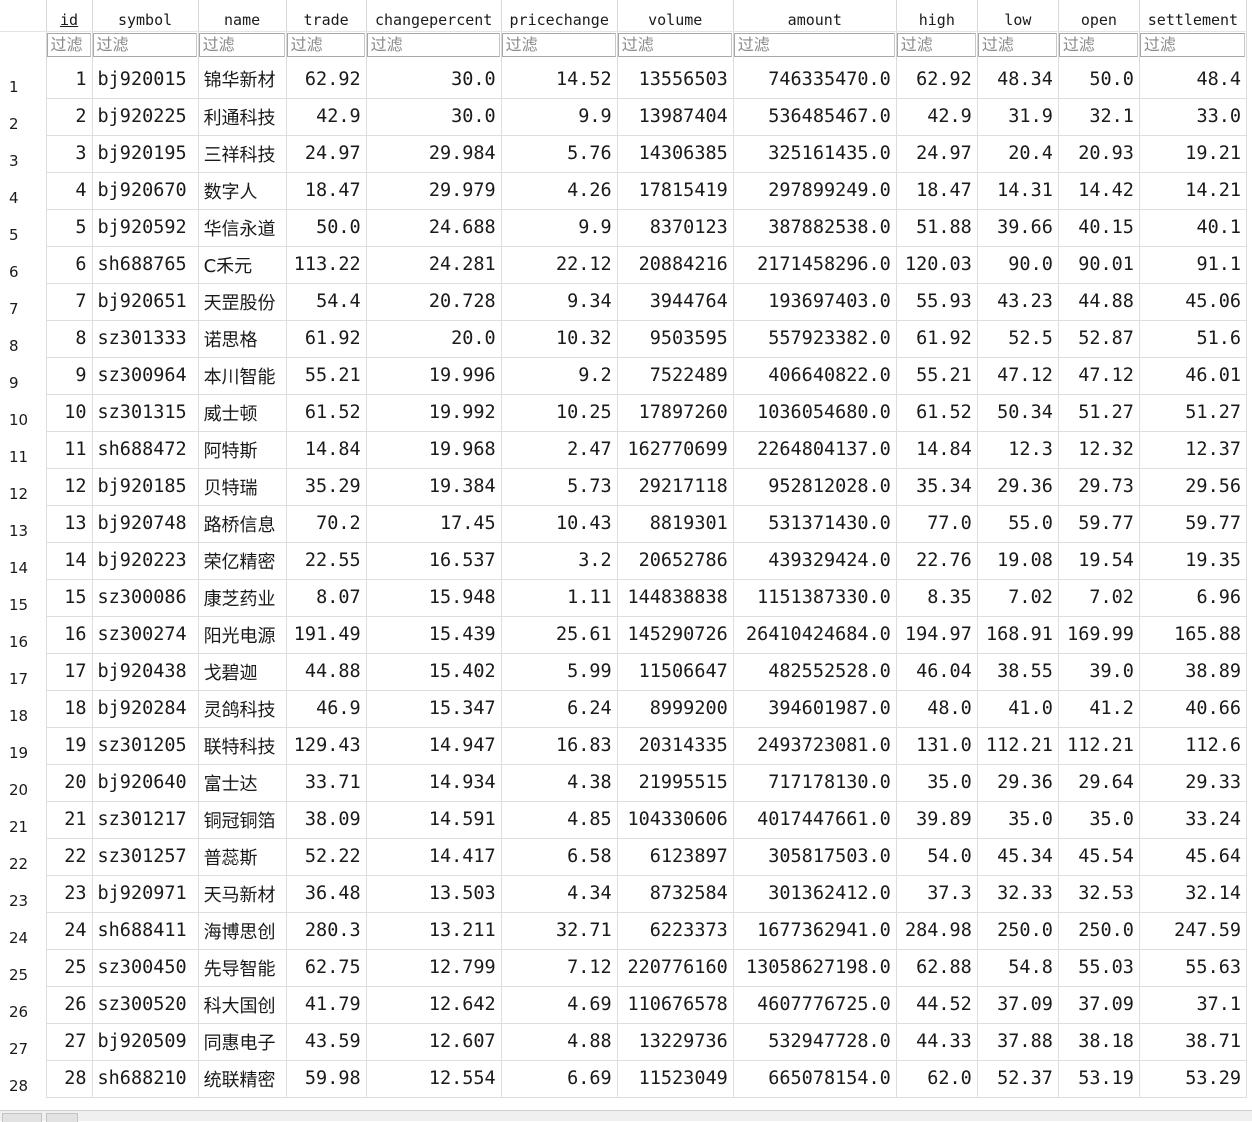 The width and height of the screenshot is (1252, 1122). I want to click on cell-name: 锦华新材, so click(242, 80).